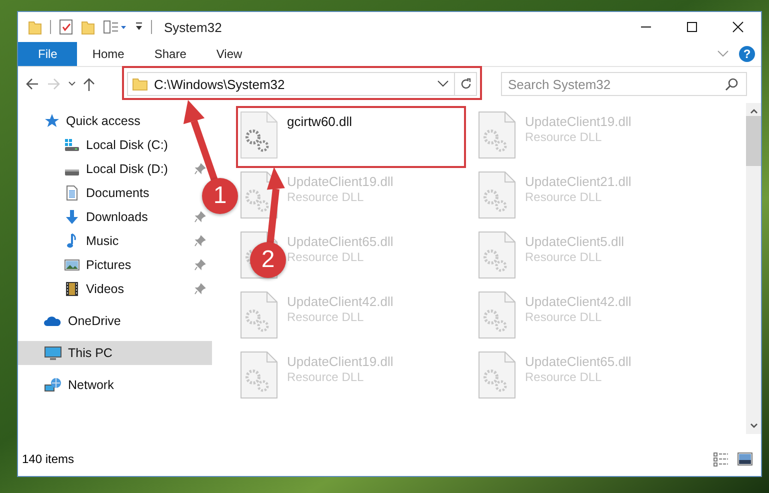  What do you see at coordinates (95, 169) in the screenshot?
I see `sidebar-item: Local Disk (D:)` at bounding box center [95, 169].